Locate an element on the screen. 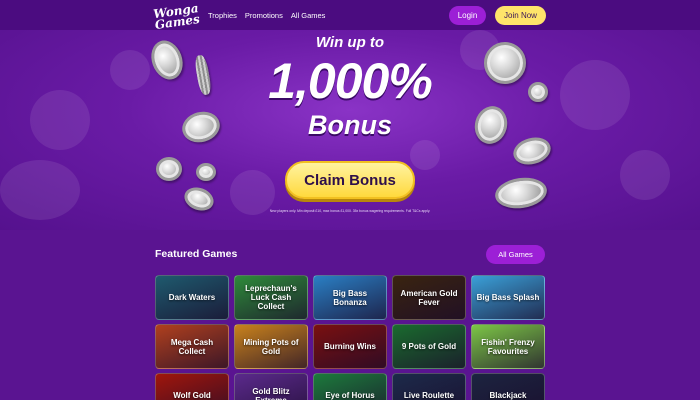 The height and width of the screenshot is (400, 700). game-tile: Dark Waters is located at coordinates (192, 297).